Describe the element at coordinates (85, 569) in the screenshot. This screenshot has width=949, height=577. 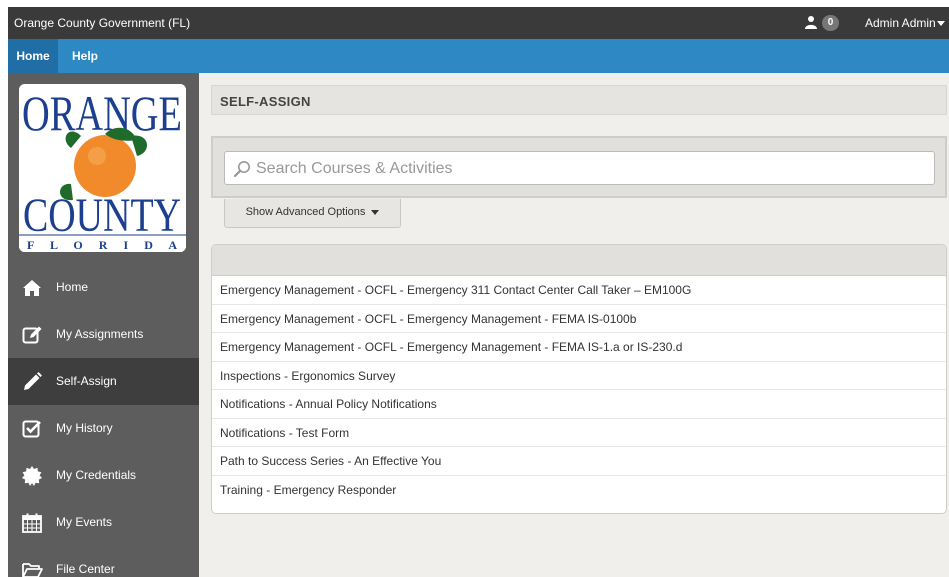
I see `sidebar-item-label: File Center` at that location.